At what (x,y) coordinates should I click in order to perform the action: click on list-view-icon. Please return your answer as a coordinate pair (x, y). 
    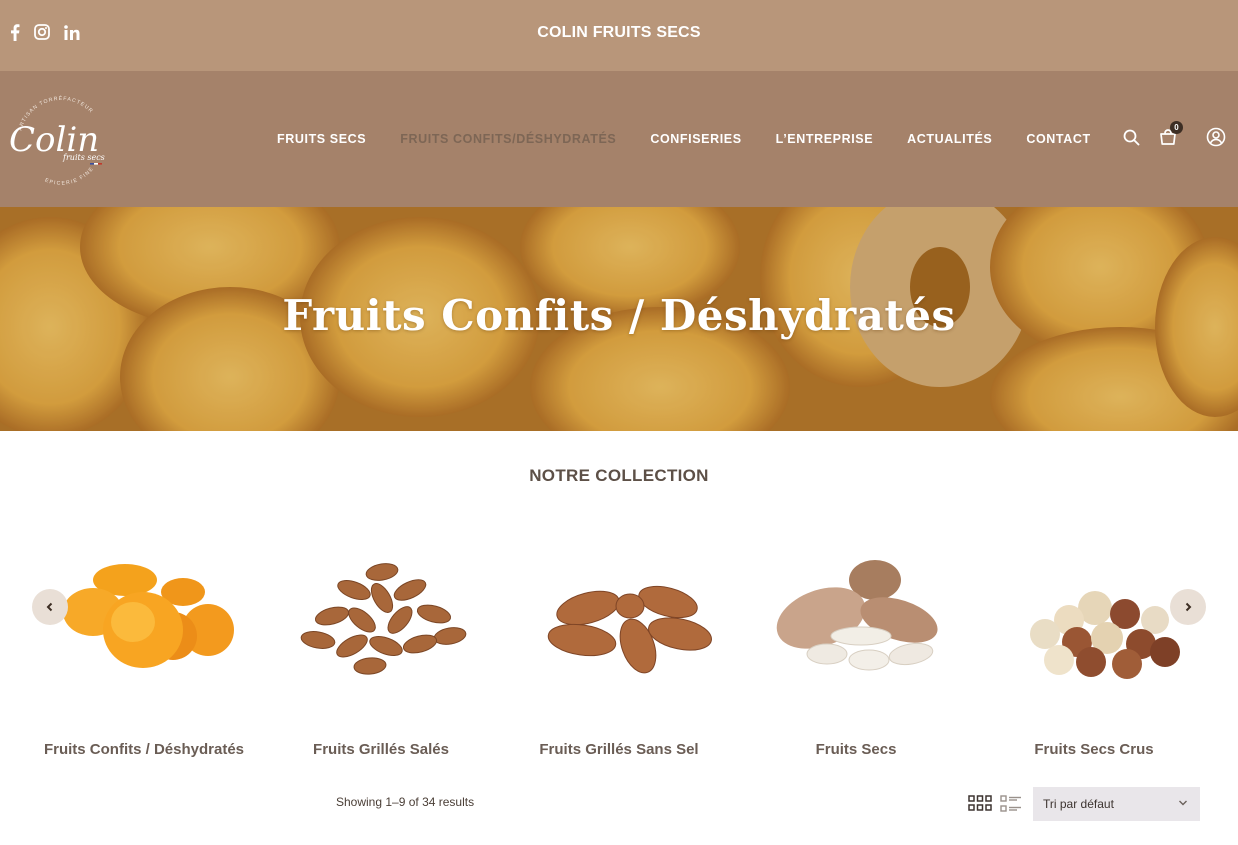
    Looking at the image, I should click on (1011, 803).